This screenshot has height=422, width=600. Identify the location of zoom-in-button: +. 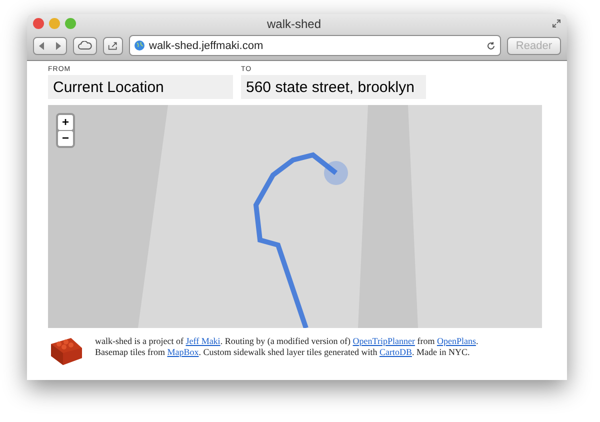
(65, 122).